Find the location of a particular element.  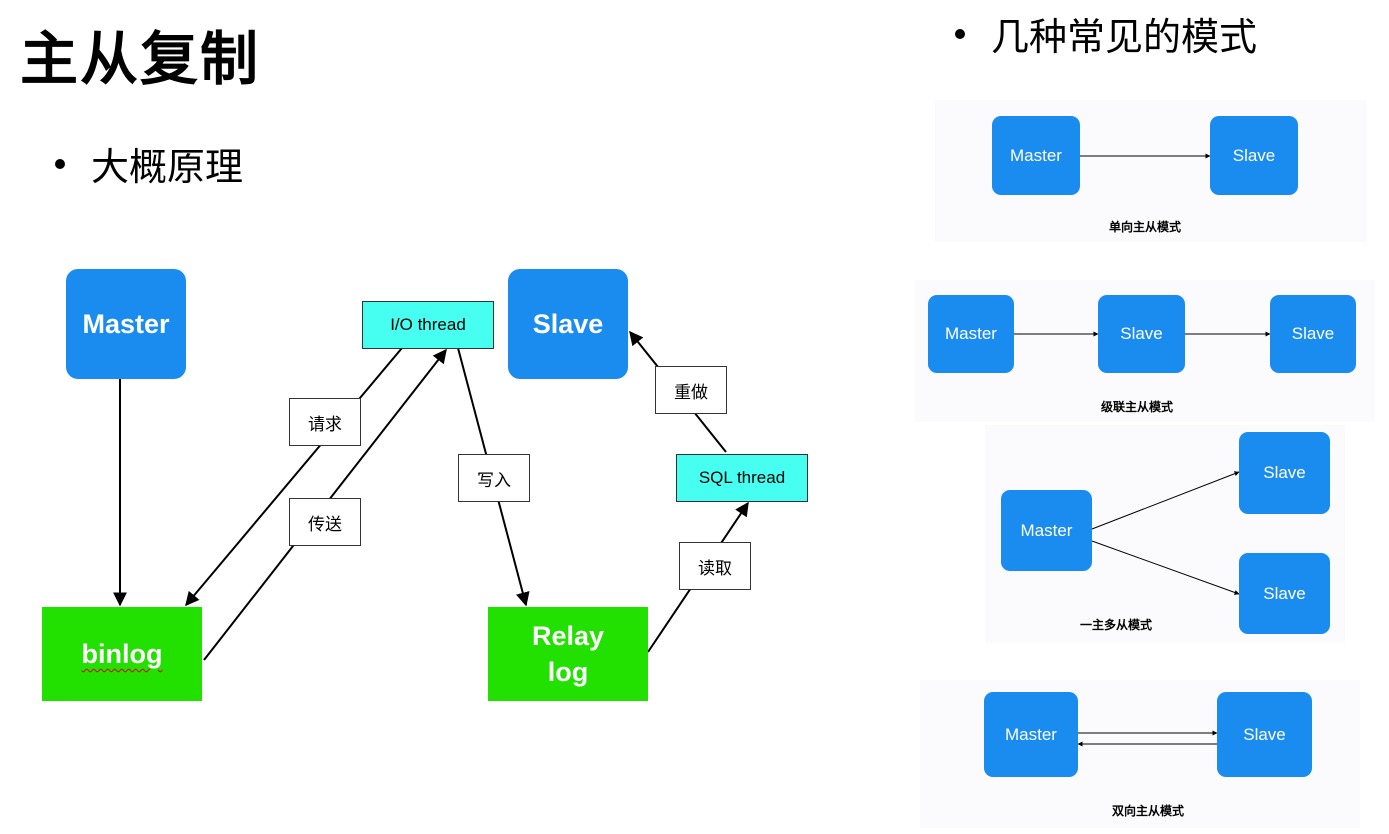

fanout-slave-node-2: Slave is located at coordinates (1284, 593).